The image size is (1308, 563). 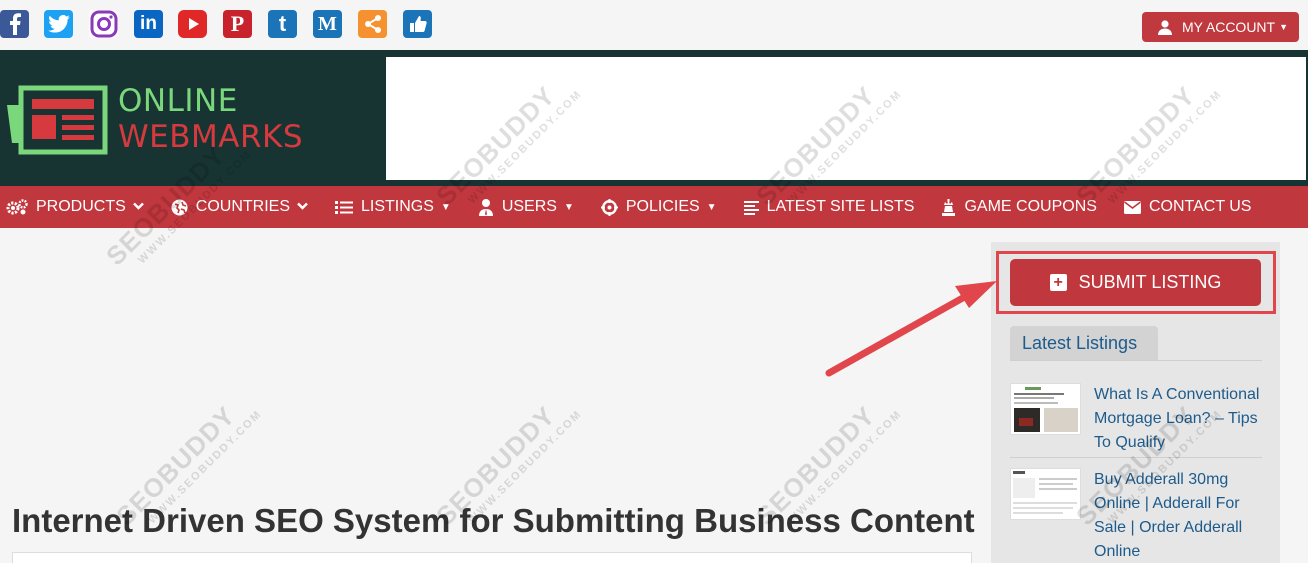 I want to click on user-tie-icon, so click(x=486, y=207).